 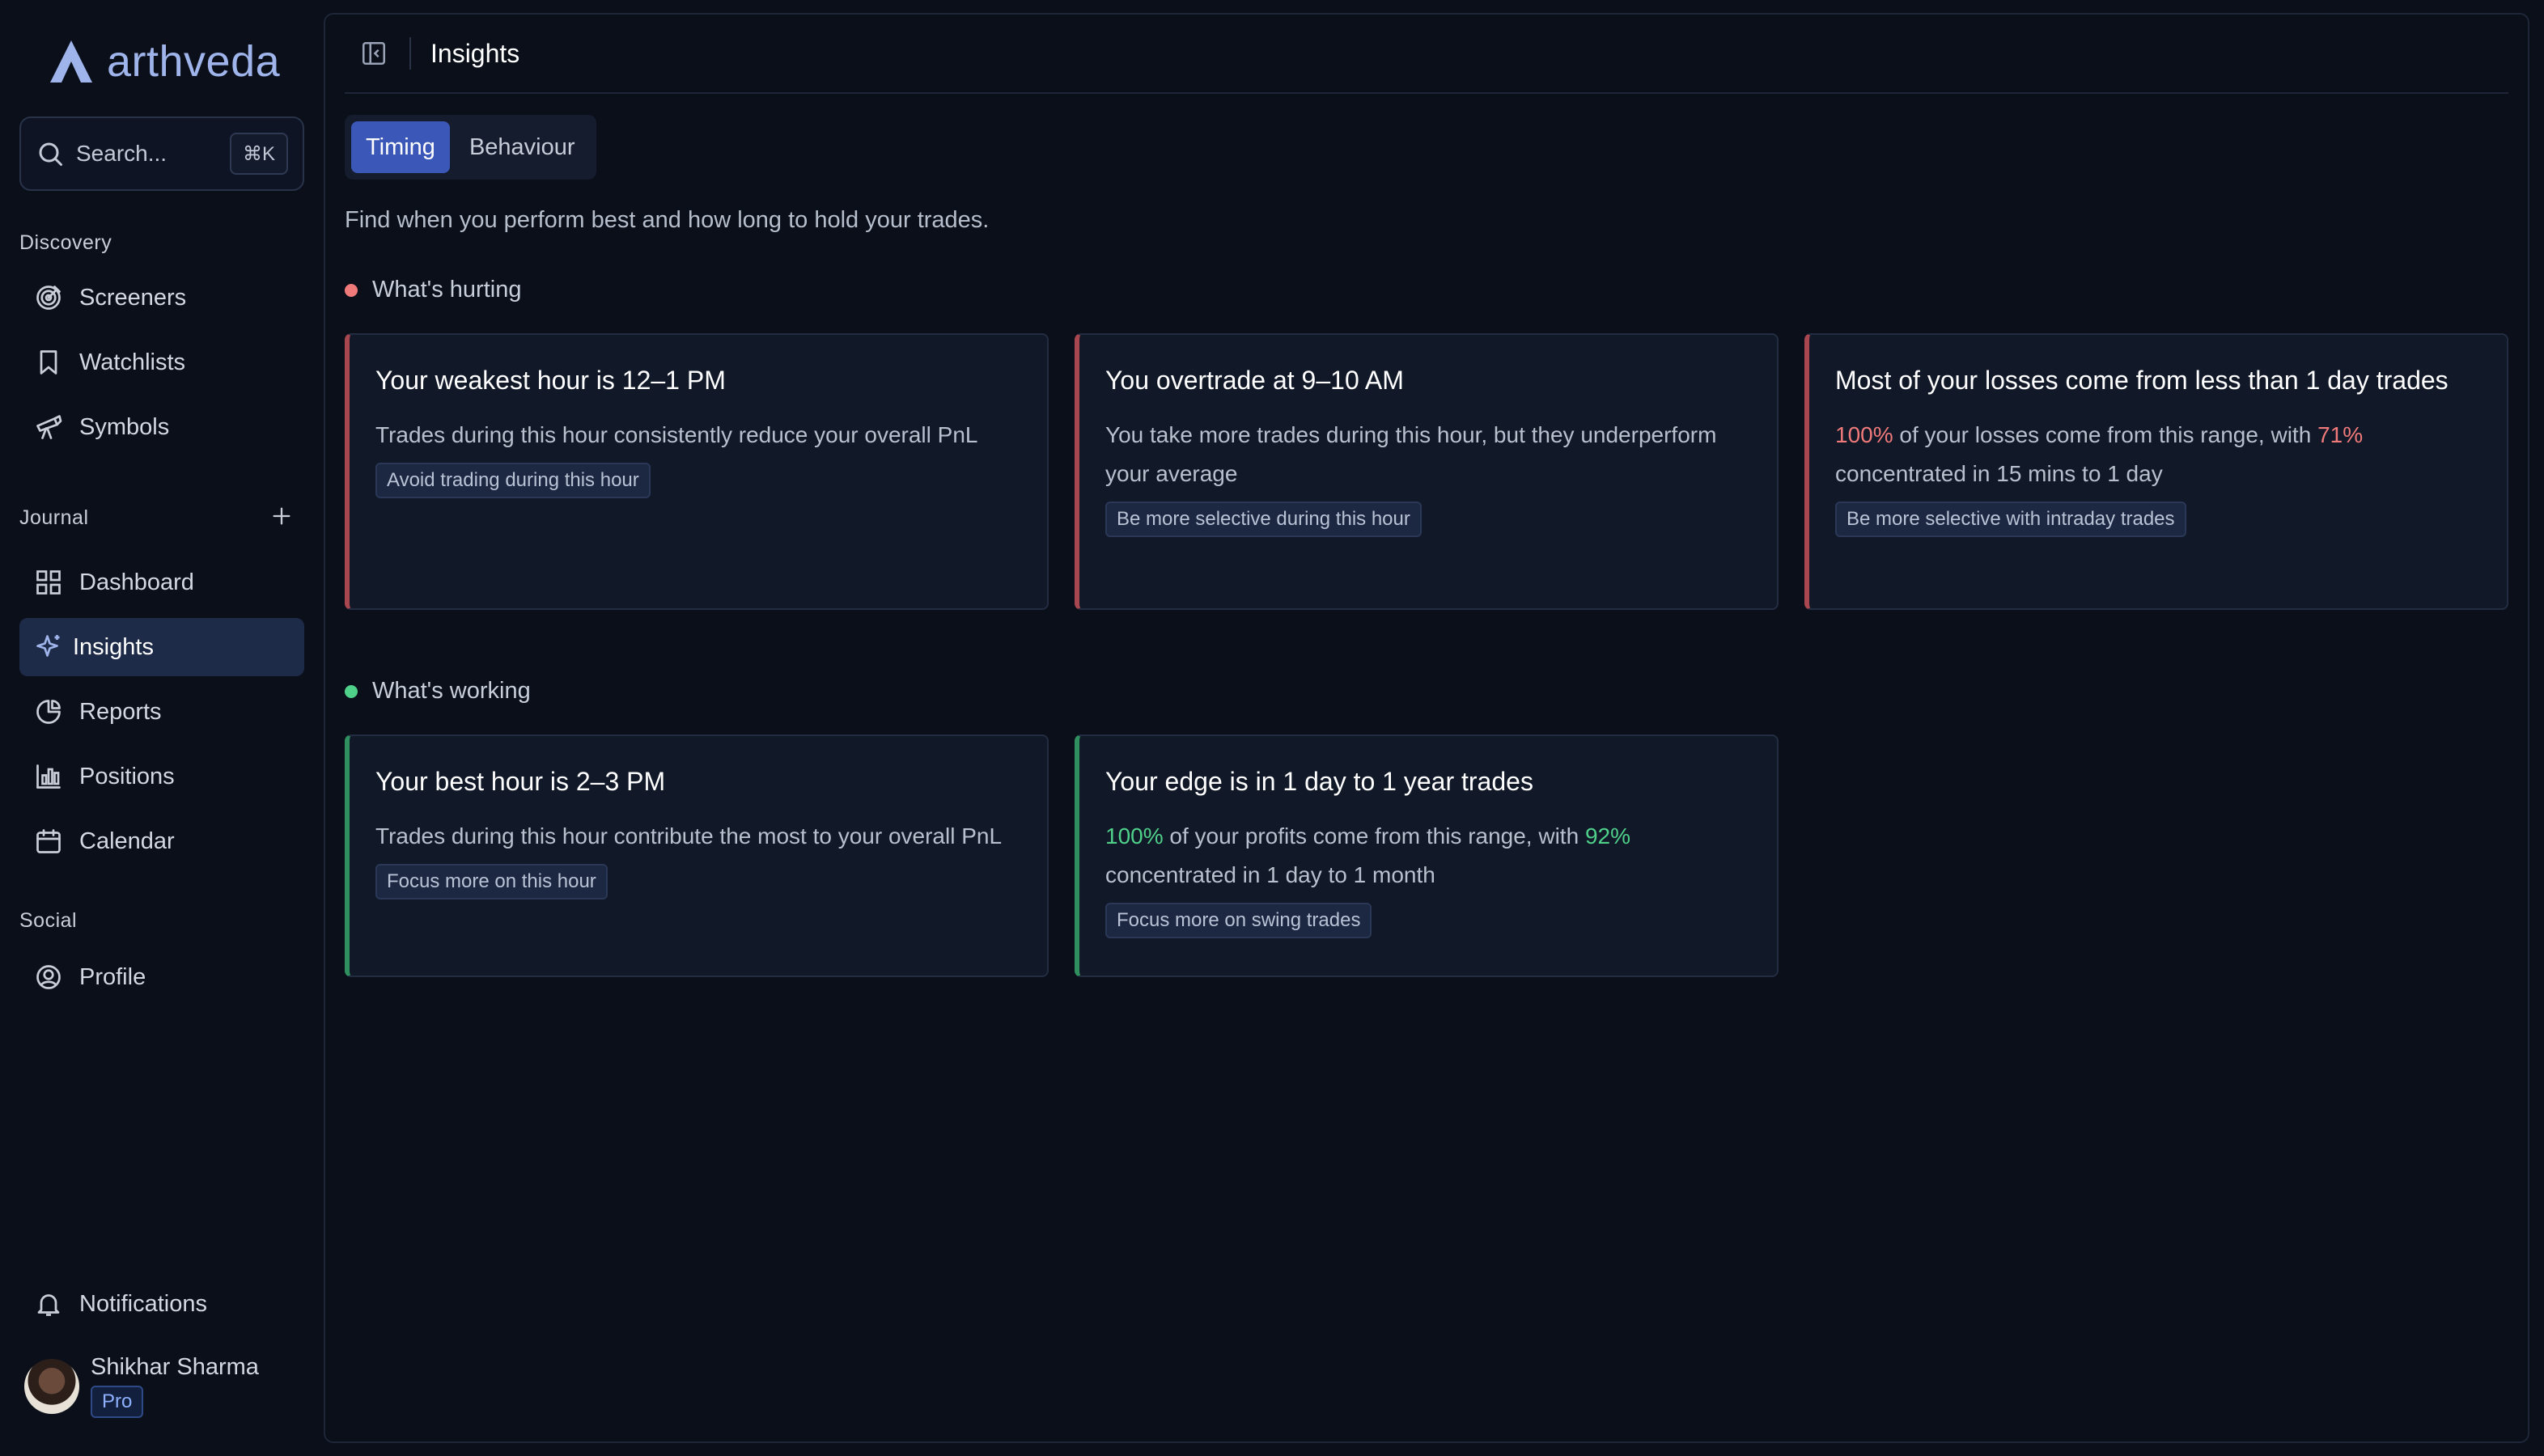 What do you see at coordinates (66, 242) in the screenshot?
I see `section-discovery: Discovery` at bounding box center [66, 242].